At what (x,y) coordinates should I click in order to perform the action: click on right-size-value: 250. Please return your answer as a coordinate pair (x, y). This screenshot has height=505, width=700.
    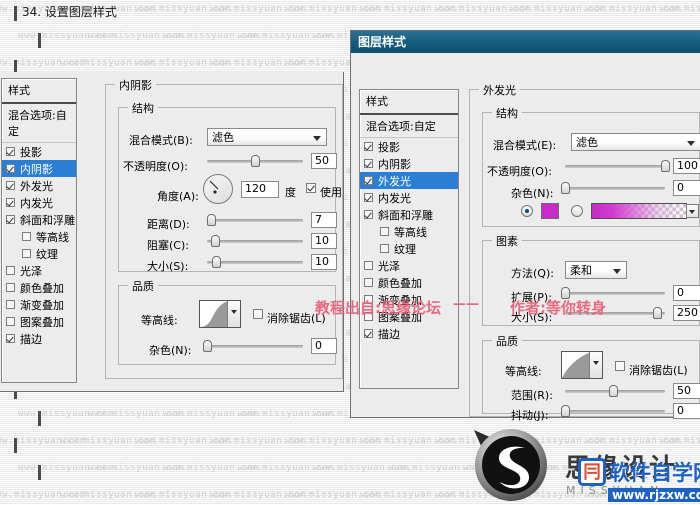
    Looking at the image, I should click on (686, 313).